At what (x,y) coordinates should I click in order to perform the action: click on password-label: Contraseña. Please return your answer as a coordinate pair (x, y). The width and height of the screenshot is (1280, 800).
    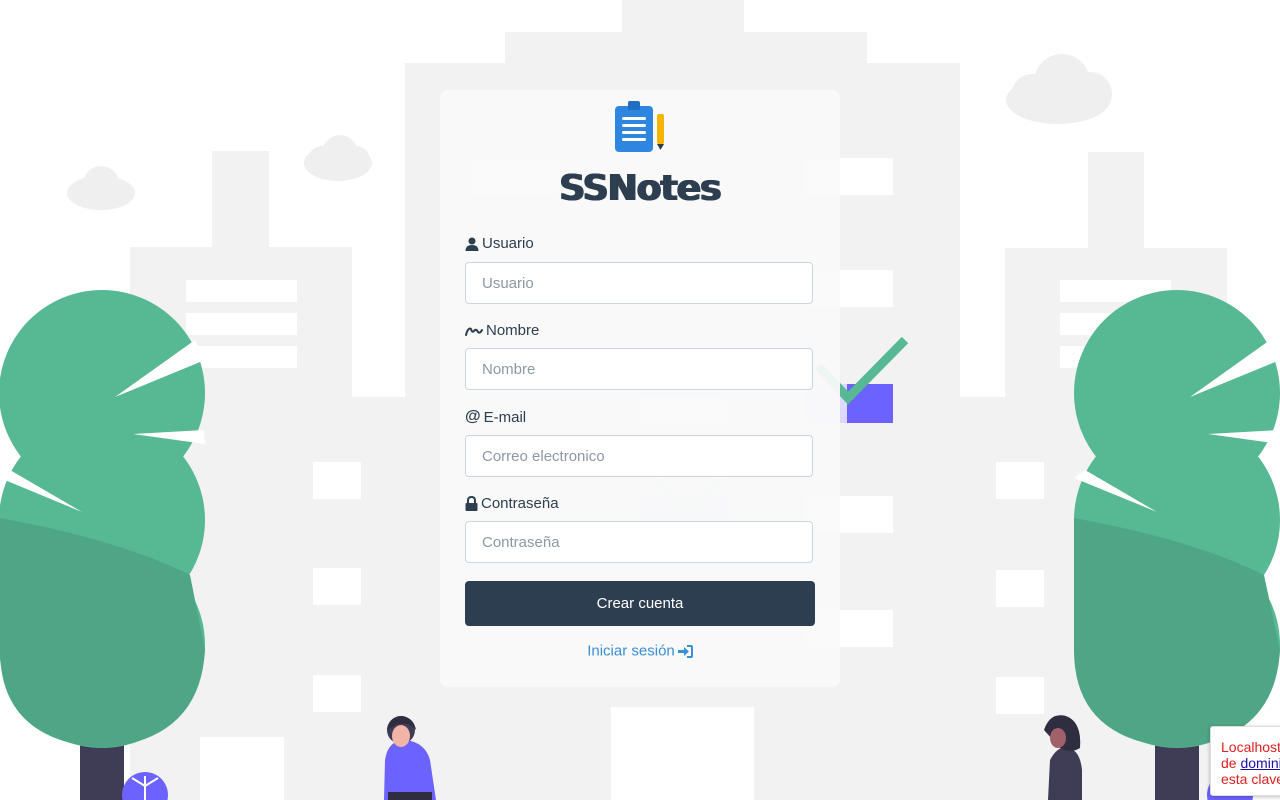
    Looking at the image, I should click on (512, 503).